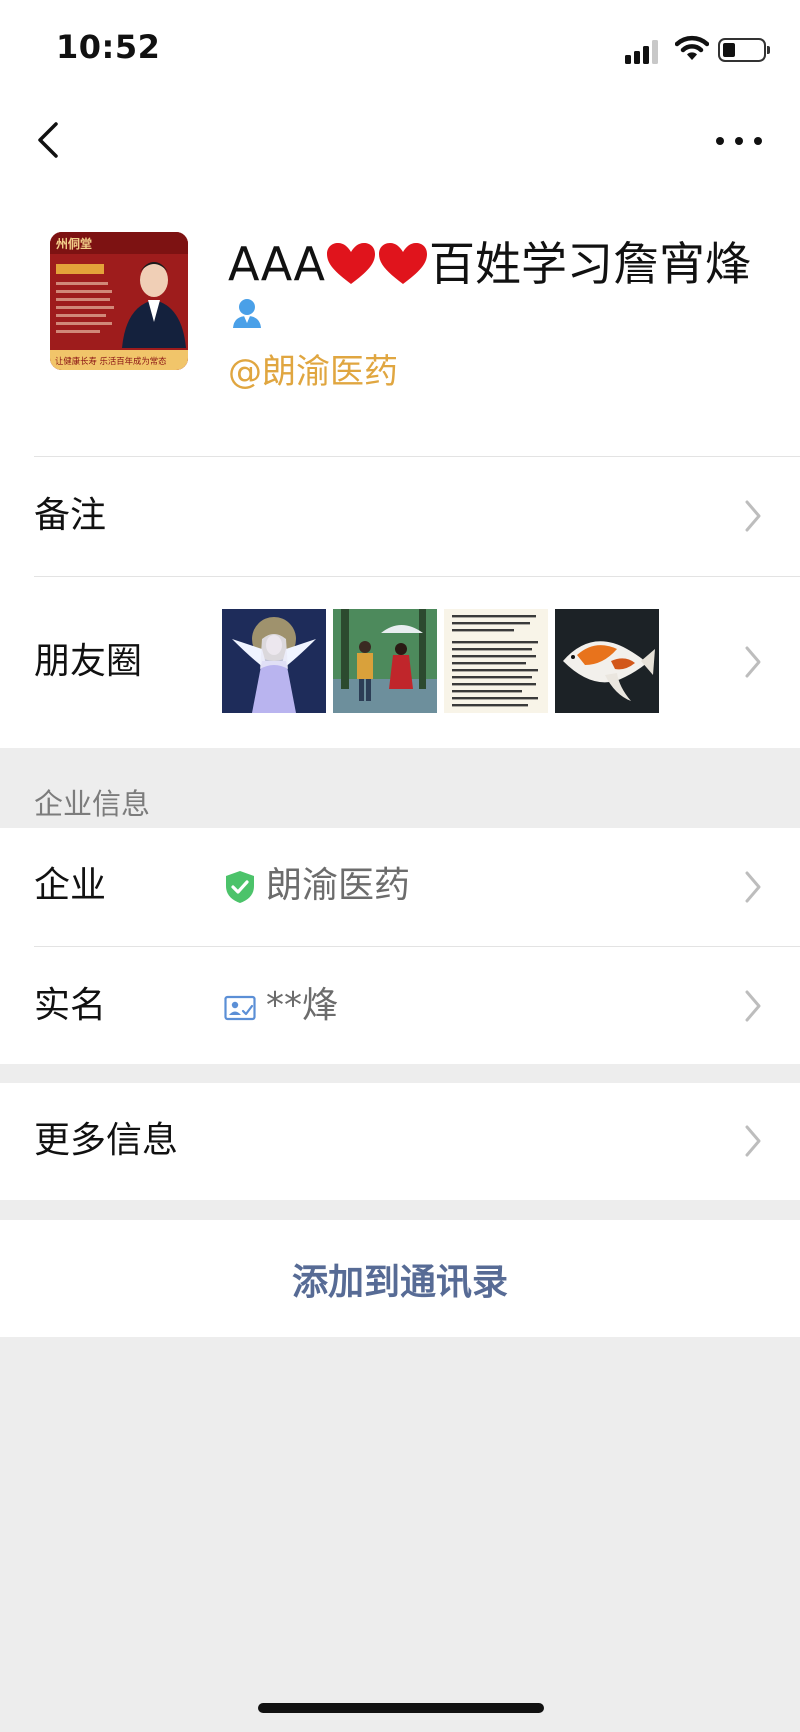 The width and height of the screenshot is (800, 1732). Describe the element at coordinates (247, 313) in the screenshot. I see `person-icon` at that location.